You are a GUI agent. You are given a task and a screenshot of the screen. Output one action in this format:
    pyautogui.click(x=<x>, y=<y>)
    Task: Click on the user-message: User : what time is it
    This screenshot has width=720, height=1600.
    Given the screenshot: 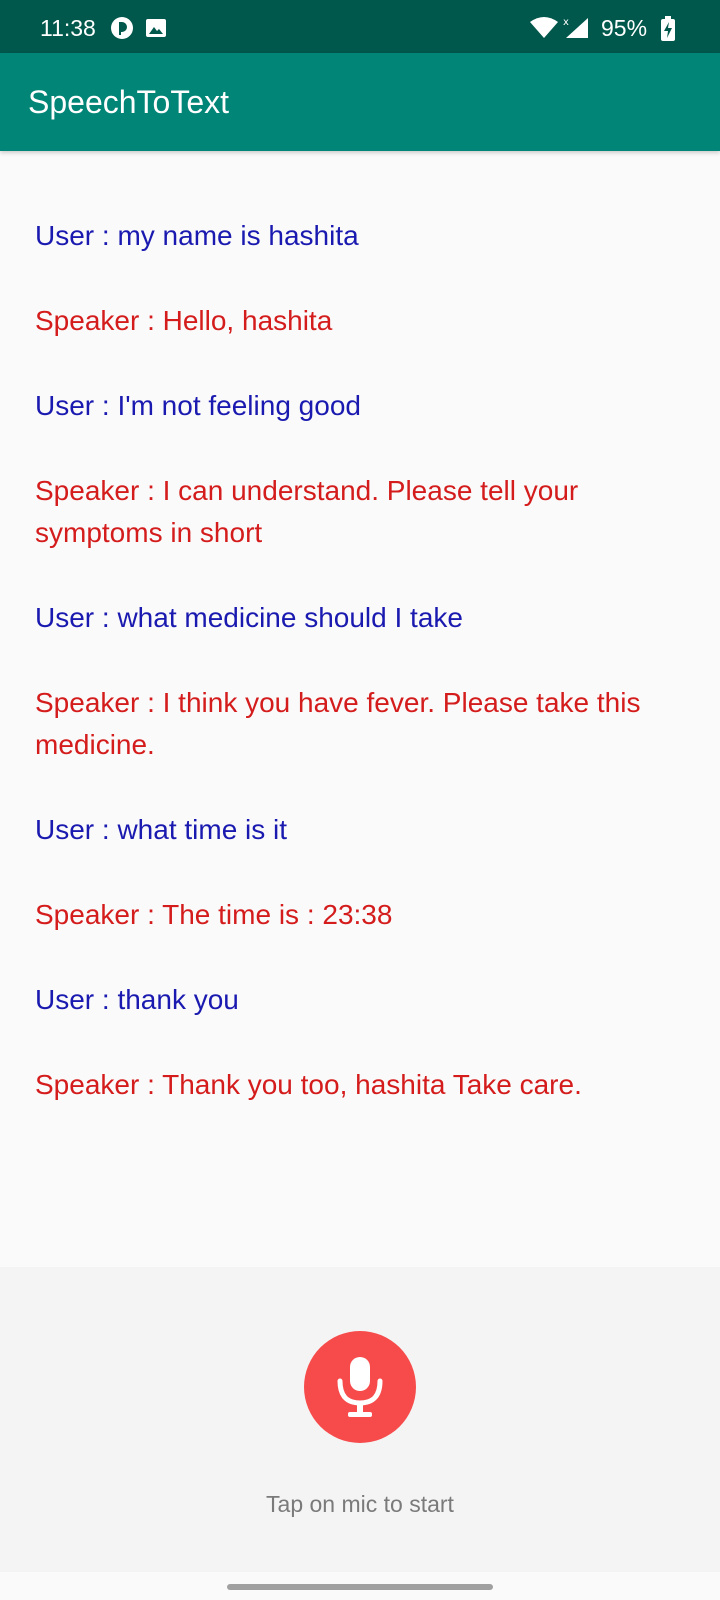 What is the action you would take?
    pyautogui.click(x=161, y=829)
    